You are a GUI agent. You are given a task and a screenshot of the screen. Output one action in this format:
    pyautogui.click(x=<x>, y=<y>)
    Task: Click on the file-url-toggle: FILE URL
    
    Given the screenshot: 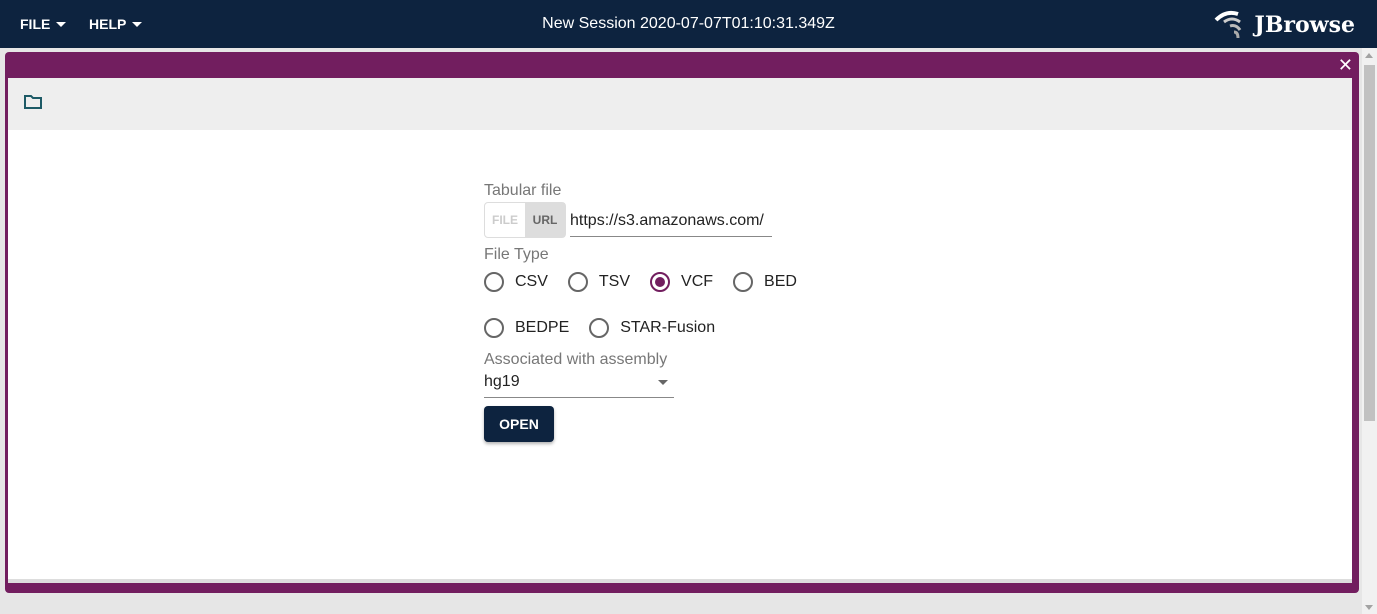 What is the action you would take?
    pyautogui.click(x=525, y=220)
    